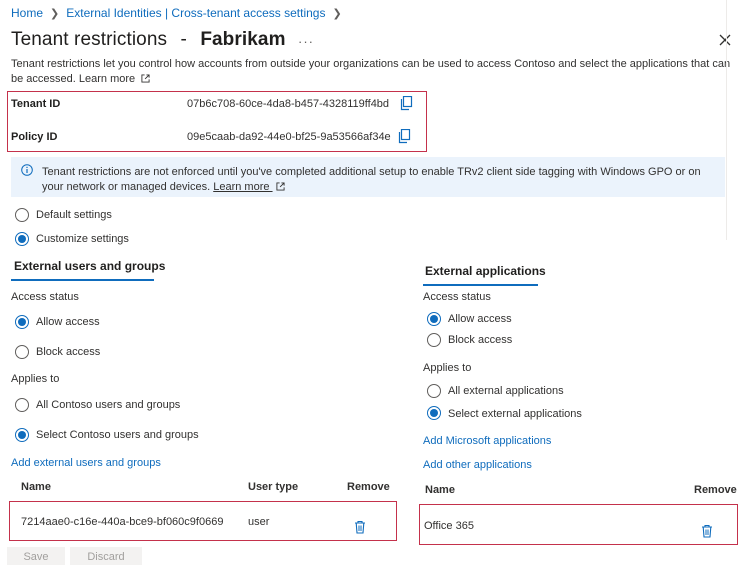  Describe the element at coordinates (457, 297) in the screenshot. I see `apps-access-status-label: Access status` at that location.